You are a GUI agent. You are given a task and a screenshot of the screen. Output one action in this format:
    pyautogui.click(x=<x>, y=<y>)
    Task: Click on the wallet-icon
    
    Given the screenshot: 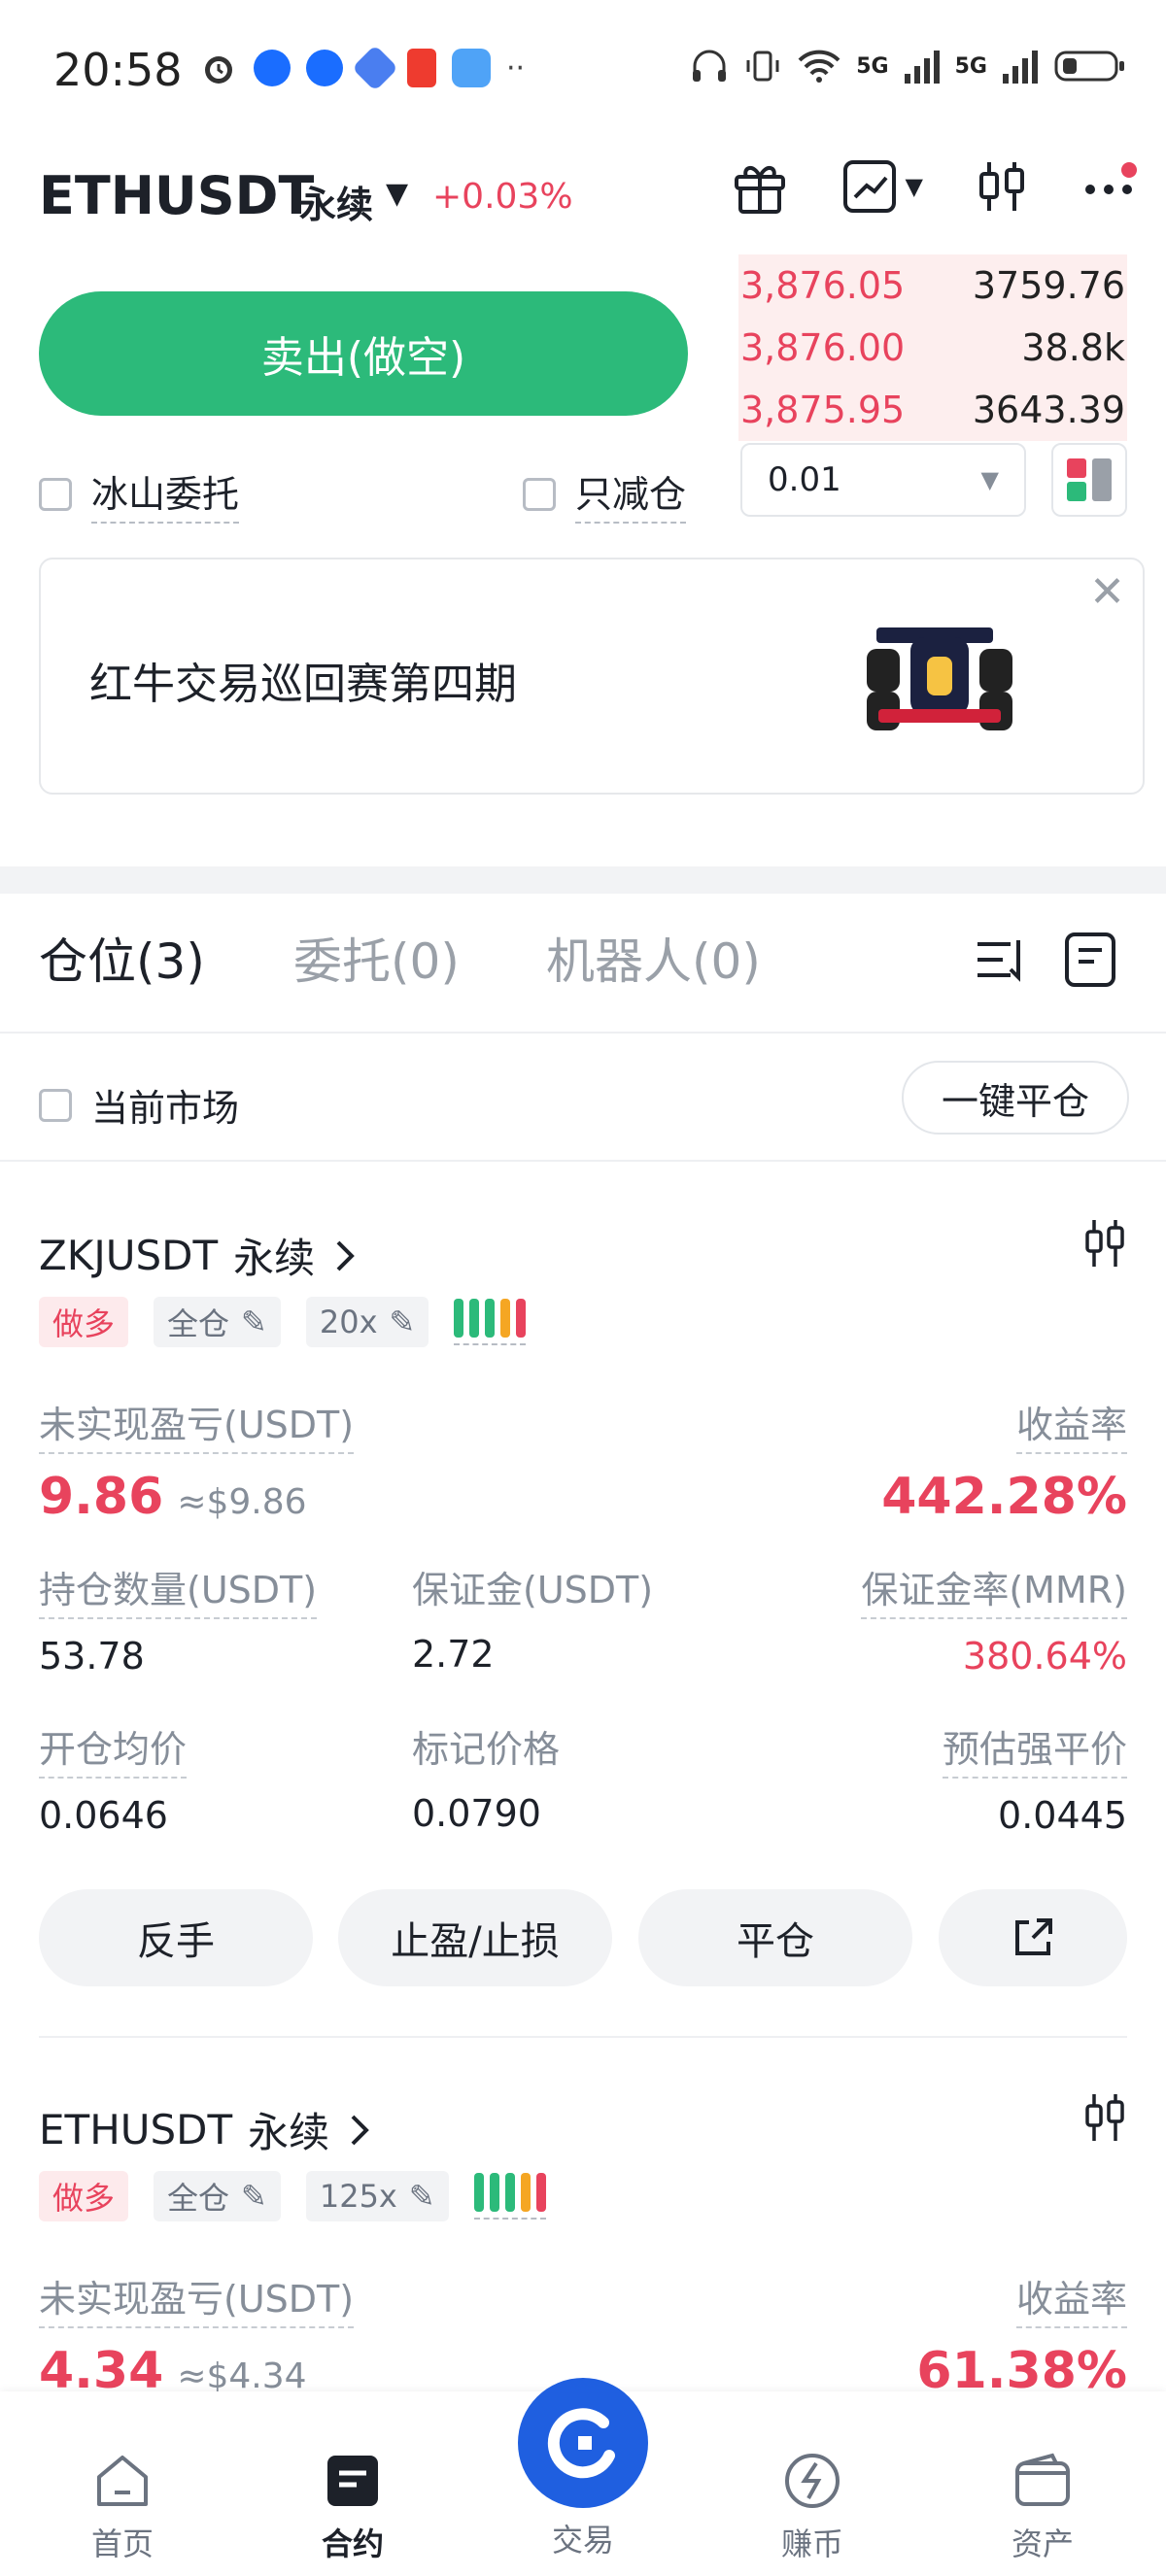 What is the action you would take?
    pyautogui.click(x=1042, y=2479)
    